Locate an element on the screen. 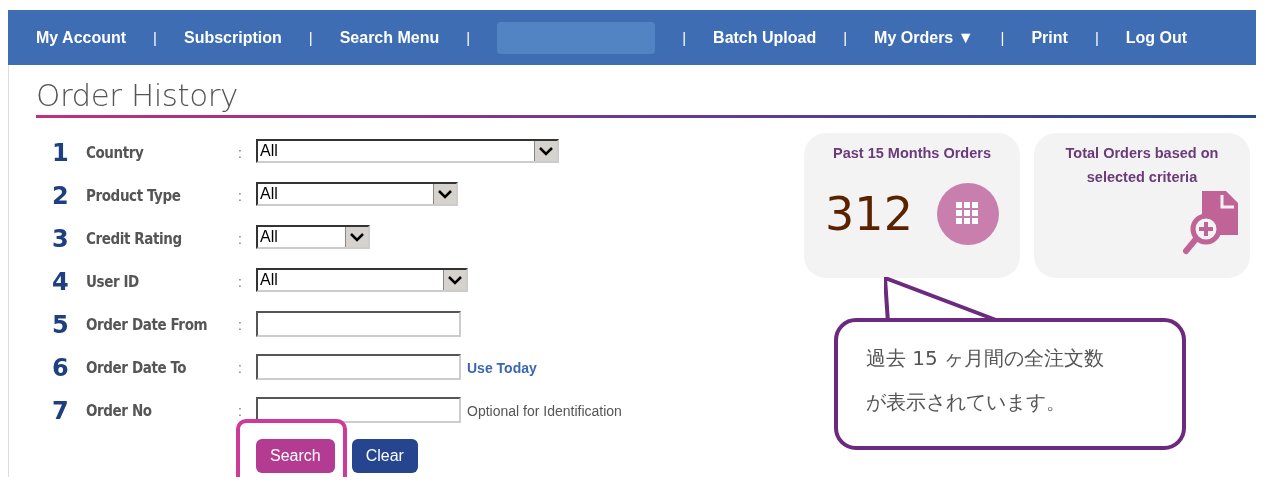 The image size is (1277, 487). step-number: 3 is located at coordinates (61, 239).